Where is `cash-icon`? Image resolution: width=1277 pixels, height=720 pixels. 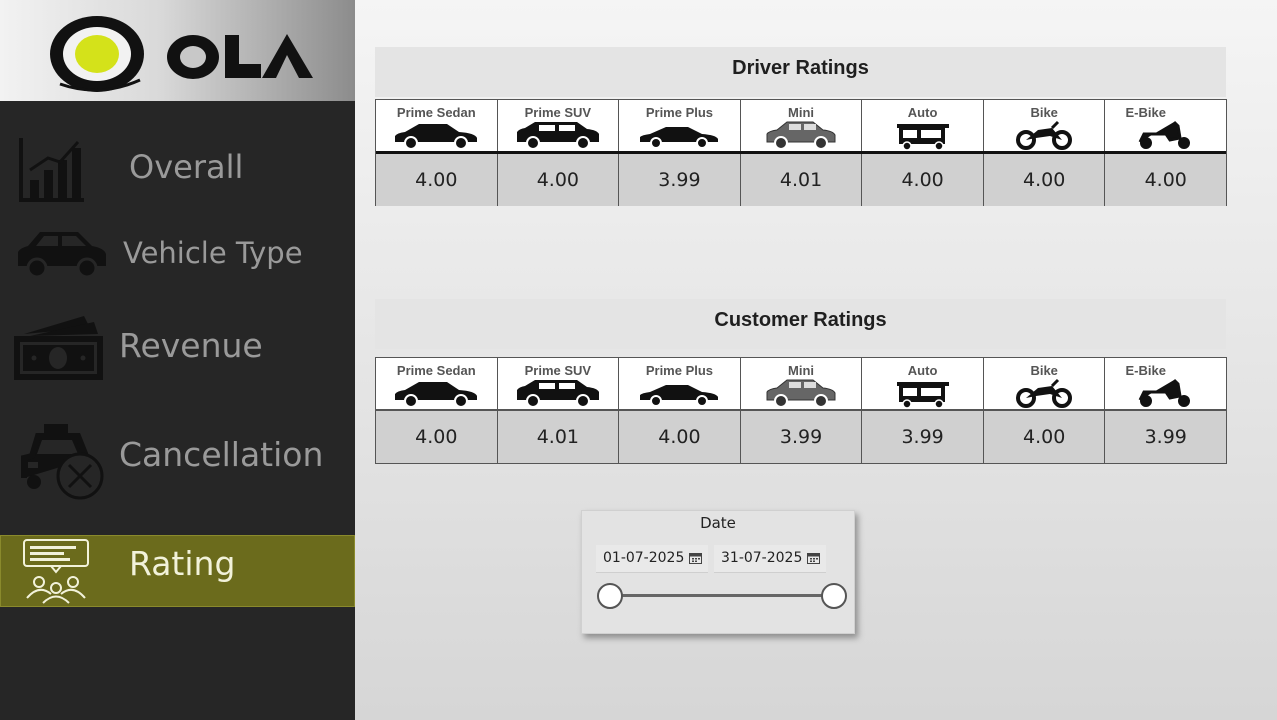
cash-icon is located at coordinates (58, 348).